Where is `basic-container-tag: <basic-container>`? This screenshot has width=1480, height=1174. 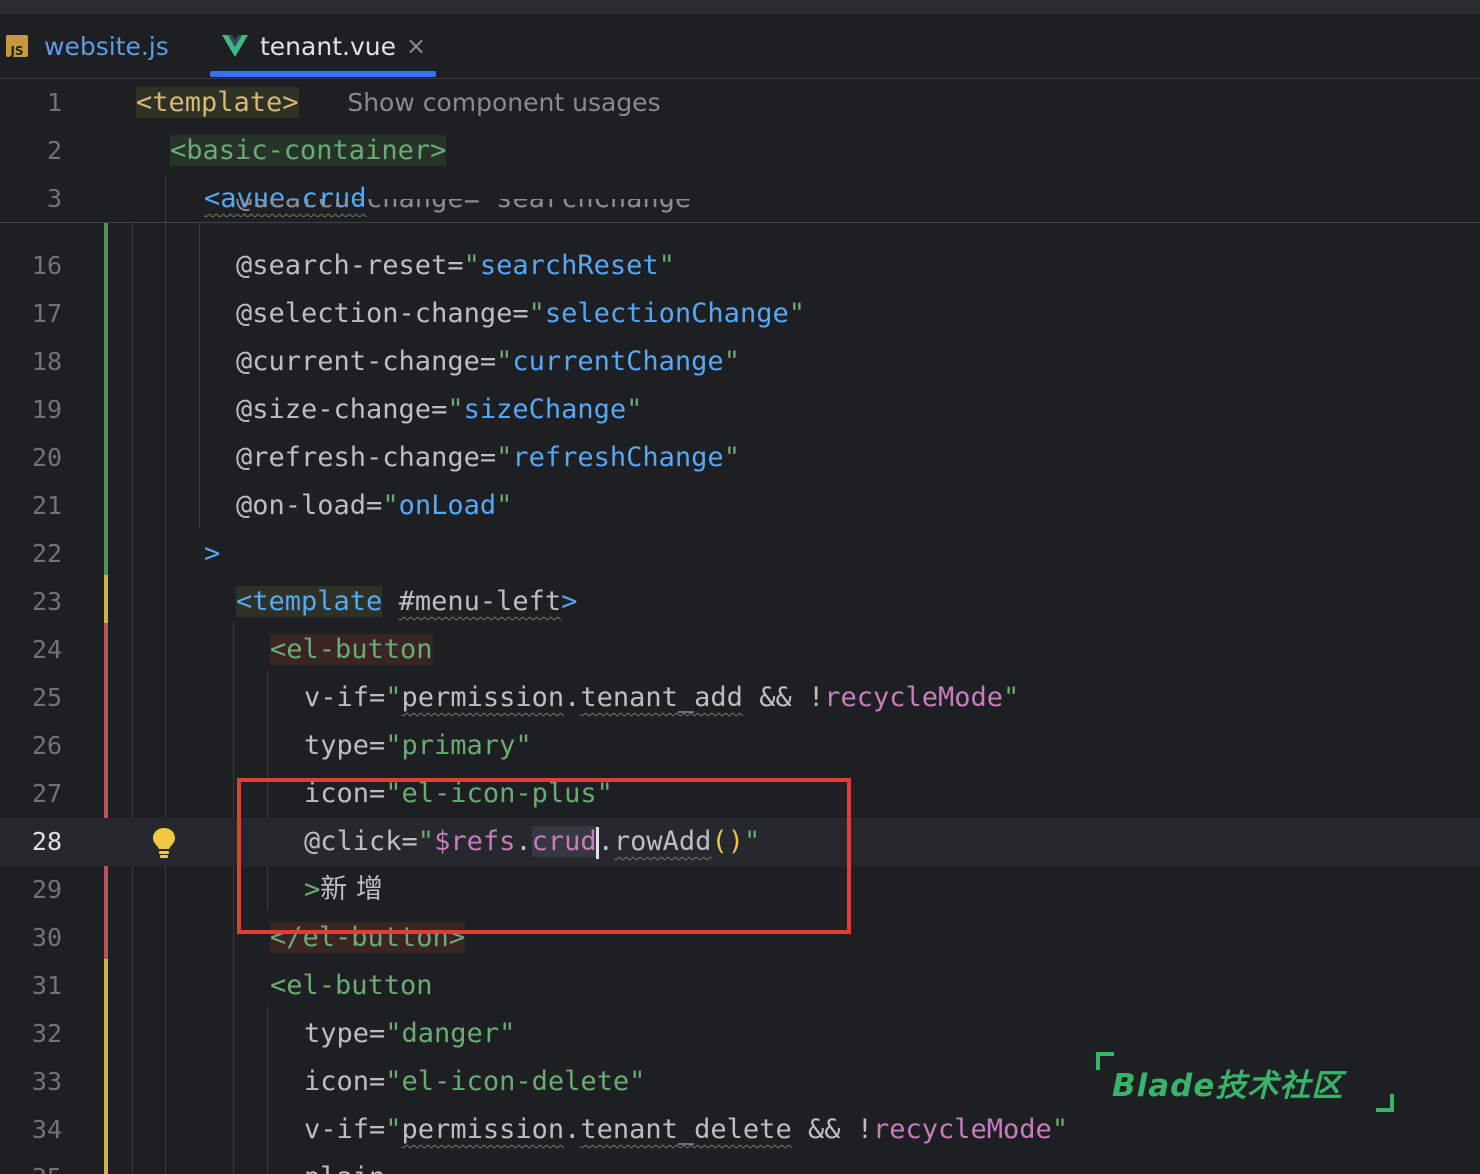 basic-container-tag: <basic-container> is located at coordinates (308, 150).